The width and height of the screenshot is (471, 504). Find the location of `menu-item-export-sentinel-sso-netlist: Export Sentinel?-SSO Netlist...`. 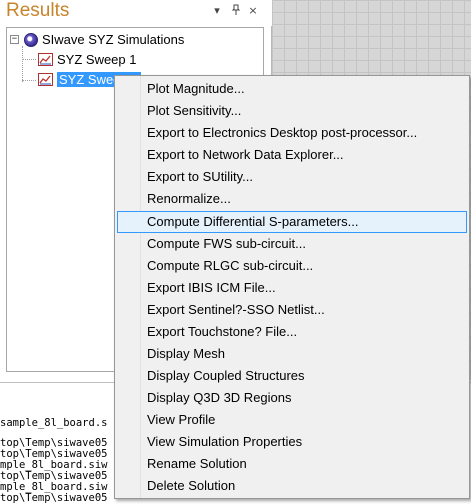

menu-item-export-sentinel-sso-netlist: Export Sentinel?-SSO Netlist... is located at coordinates (292, 310).